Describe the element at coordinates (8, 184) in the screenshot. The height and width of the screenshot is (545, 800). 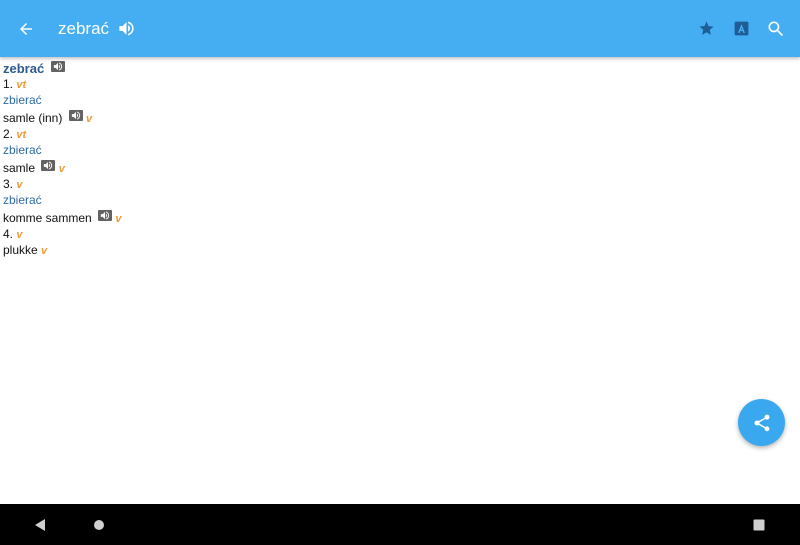
I see `sense-number: 3.` at that location.